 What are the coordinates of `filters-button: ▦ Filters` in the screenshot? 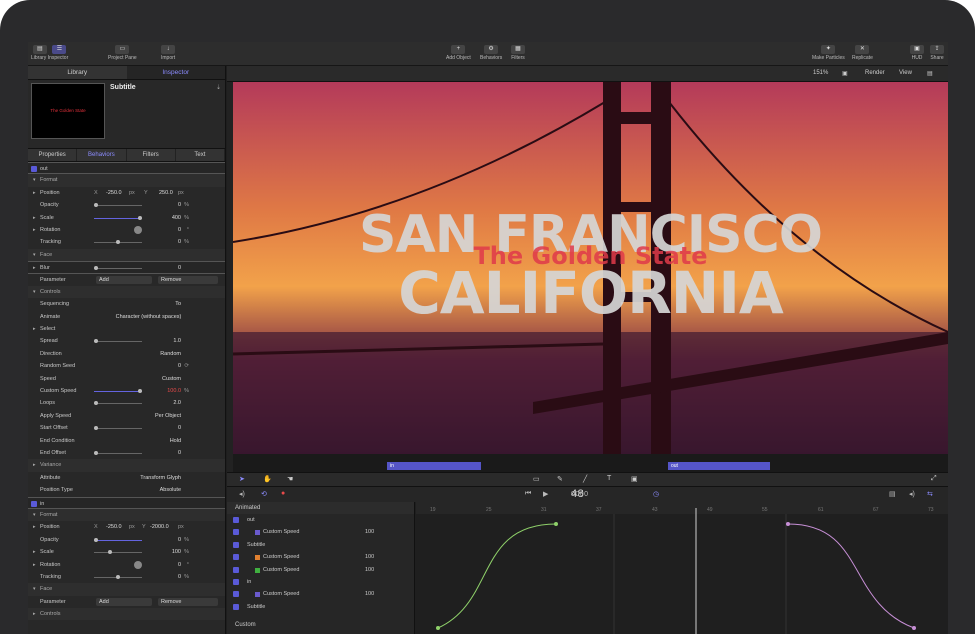 It's located at (518, 53).